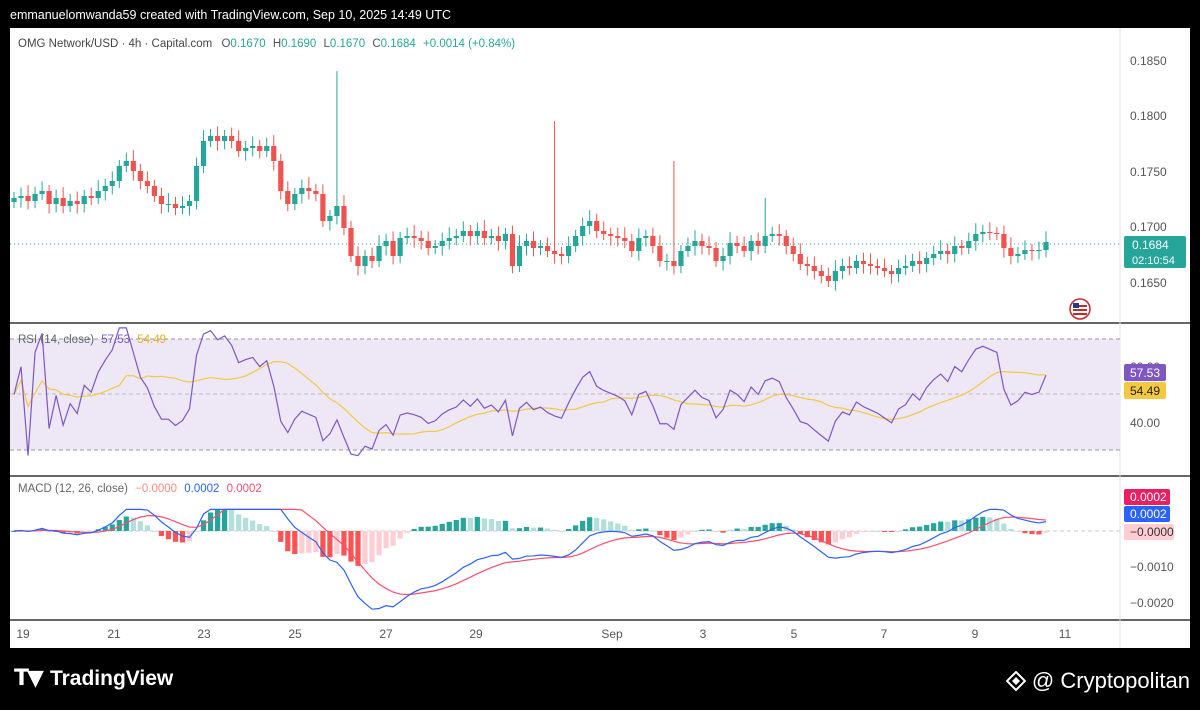 The width and height of the screenshot is (1200, 710). Describe the element at coordinates (1148, 227) in the screenshot. I see `price-tick-1700: 0.1700` at that location.